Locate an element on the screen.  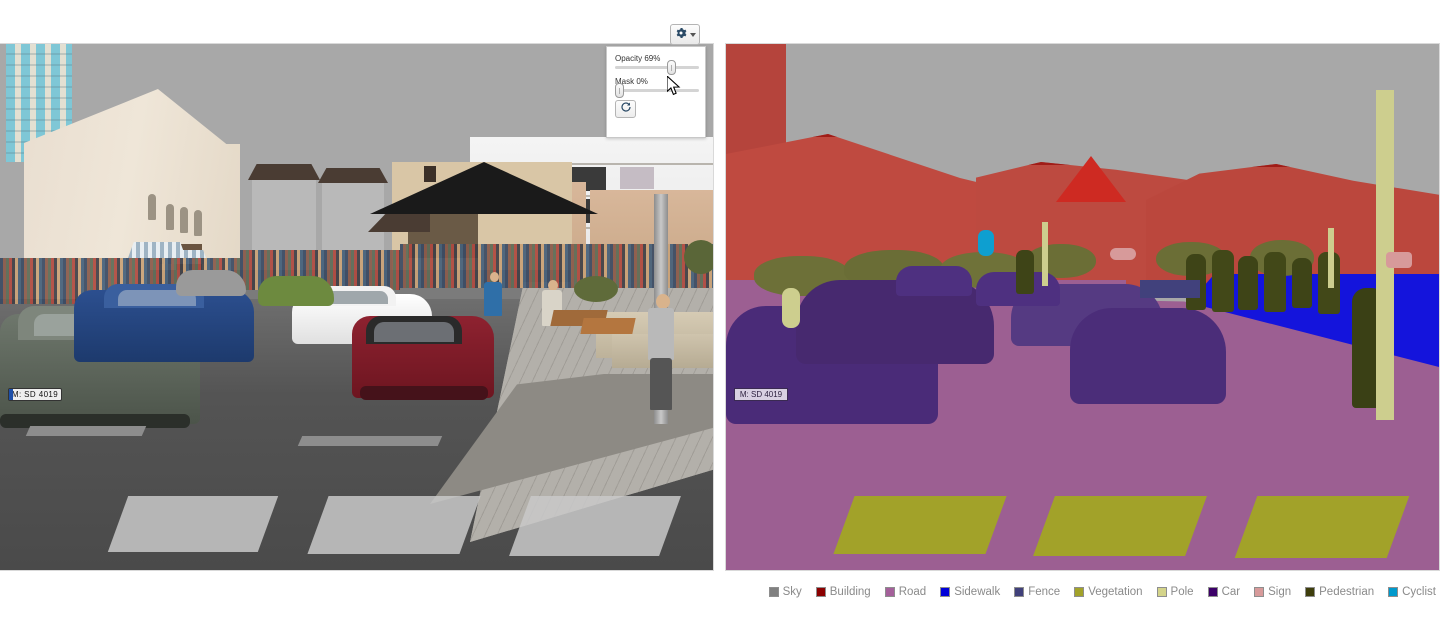
legend-item: Pedestrian is located at coordinates (1339, 592).